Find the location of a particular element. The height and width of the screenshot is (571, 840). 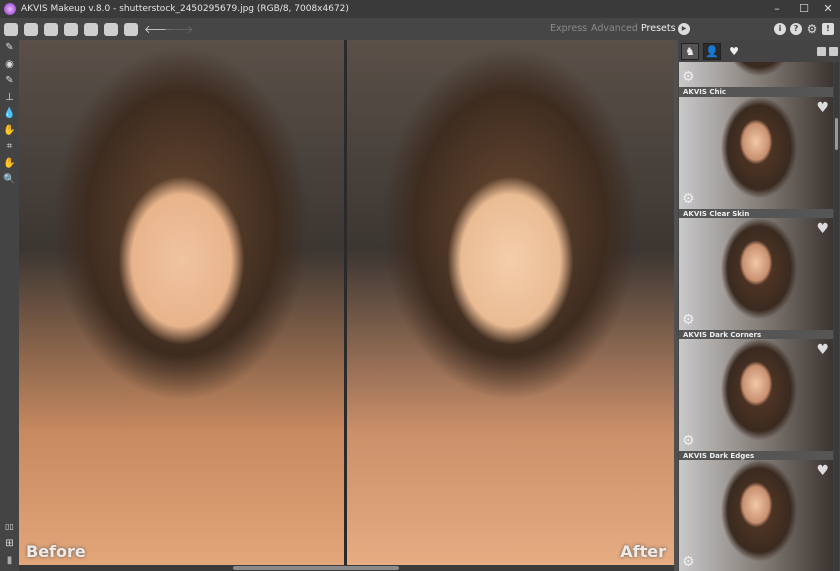

save-icon is located at coordinates (51, 29).